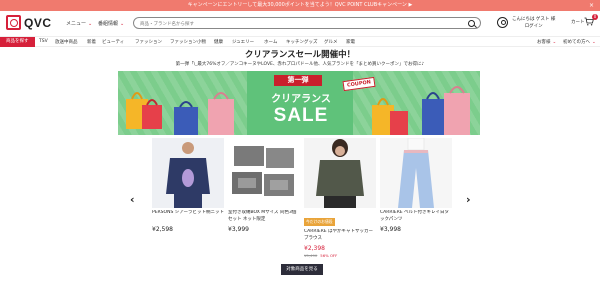 The height and width of the screenshot is (286, 600). What do you see at coordinates (148, 42) in the screenshot?
I see `nav-item-fashion: ファッション` at bounding box center [148, 42].